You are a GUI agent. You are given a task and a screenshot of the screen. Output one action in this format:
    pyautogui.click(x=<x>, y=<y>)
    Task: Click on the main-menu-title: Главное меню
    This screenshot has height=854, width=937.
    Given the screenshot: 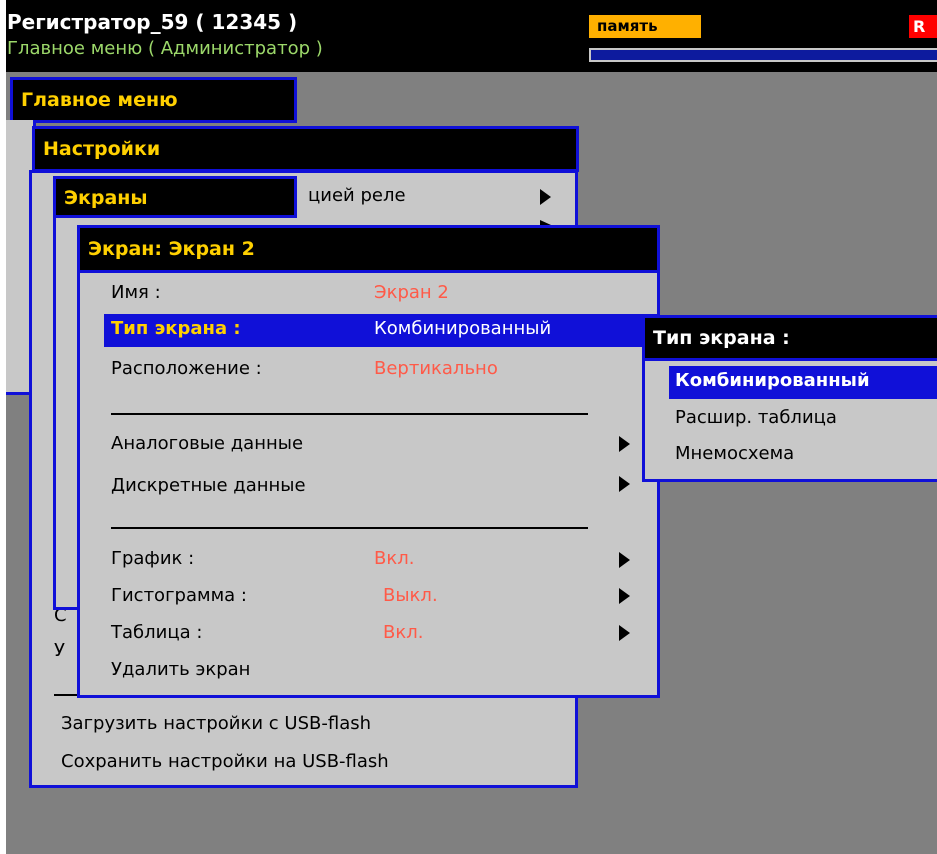 What is the action you would take?
    pyautogui.click(x=153, y=100)
    